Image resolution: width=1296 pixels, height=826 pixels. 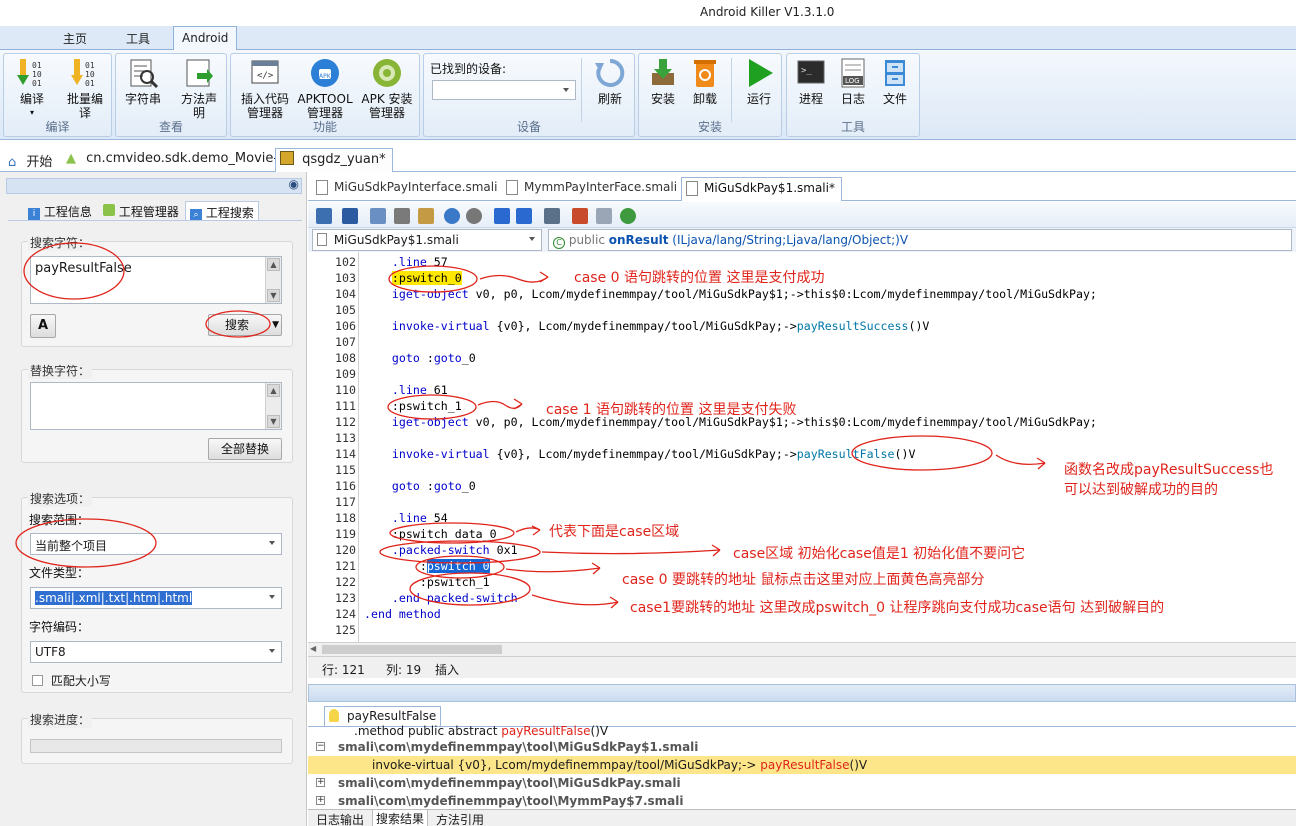 What do you see at coordinates (581, 90) in the screenshot?
I see `group-divider` at bounding box center [581, 90].